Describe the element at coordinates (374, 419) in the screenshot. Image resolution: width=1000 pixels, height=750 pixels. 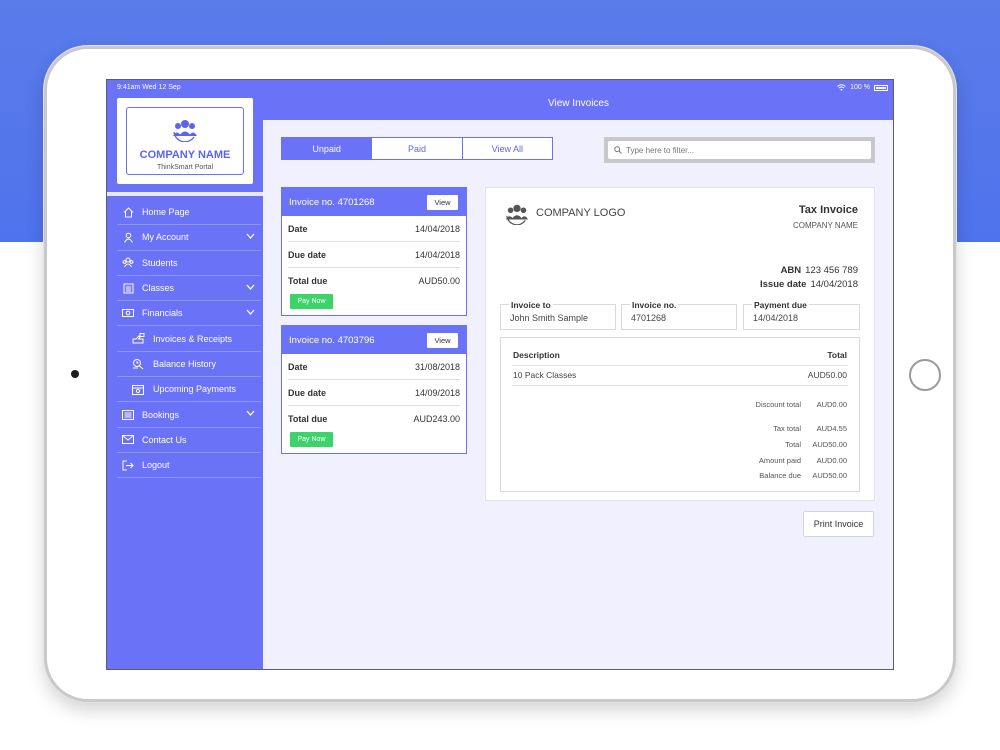
I see `invoice-total-row: Total due AUD243.00` at that location.